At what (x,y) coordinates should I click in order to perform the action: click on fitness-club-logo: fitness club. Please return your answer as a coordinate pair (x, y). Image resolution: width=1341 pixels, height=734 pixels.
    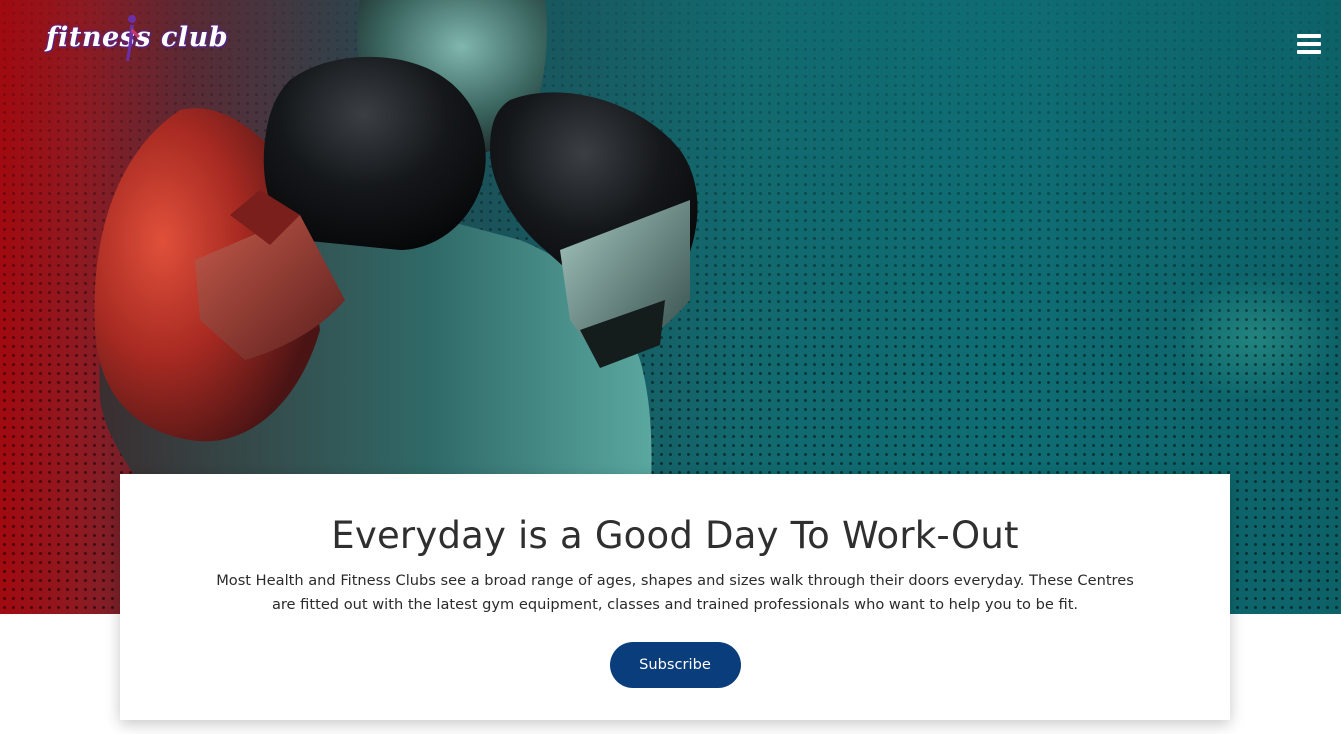
    Looking at the image, I should click on (137, 41).